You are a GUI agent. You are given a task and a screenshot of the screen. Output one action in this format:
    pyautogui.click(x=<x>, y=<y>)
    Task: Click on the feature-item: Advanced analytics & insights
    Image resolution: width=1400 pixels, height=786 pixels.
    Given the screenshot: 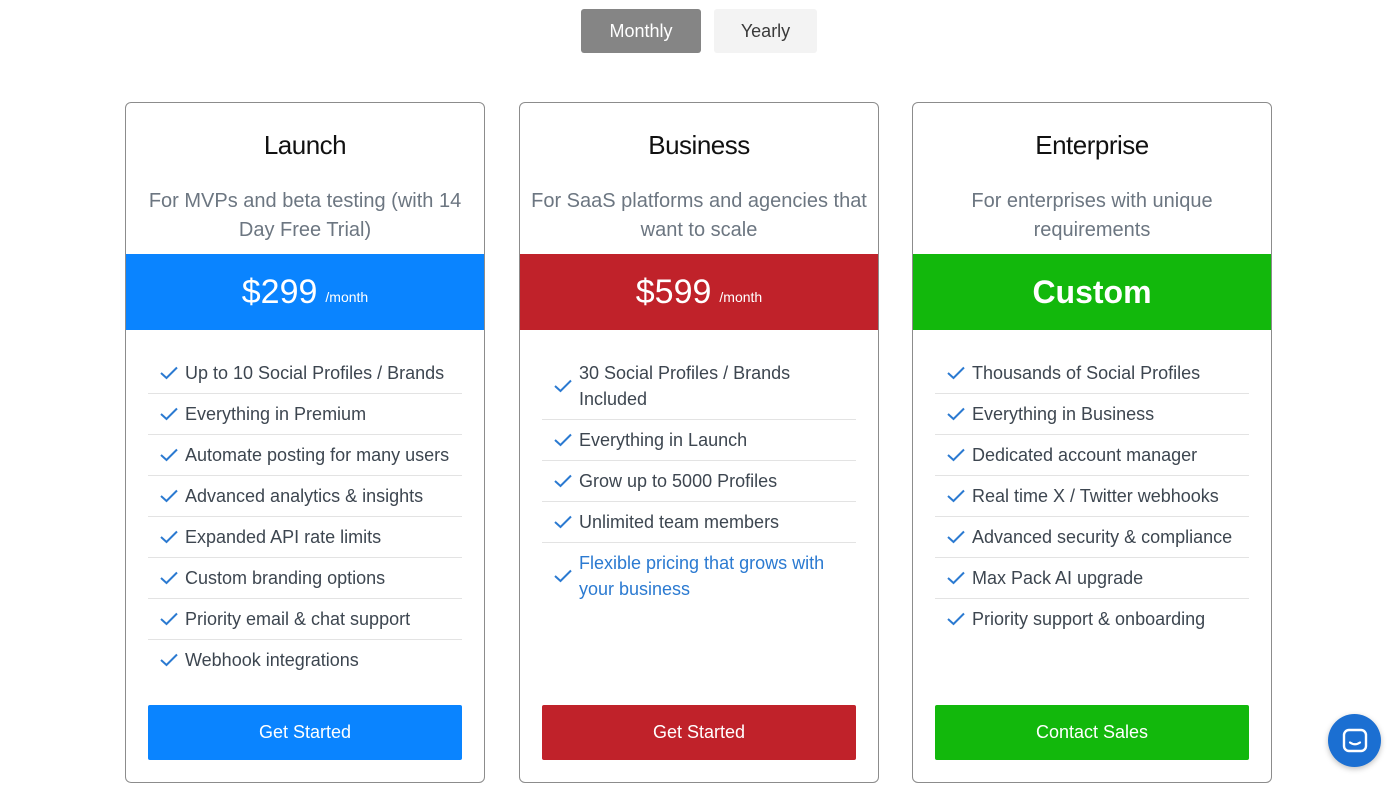 What is the action you would take?
    pyautogui.click(x=305, y=496)
    